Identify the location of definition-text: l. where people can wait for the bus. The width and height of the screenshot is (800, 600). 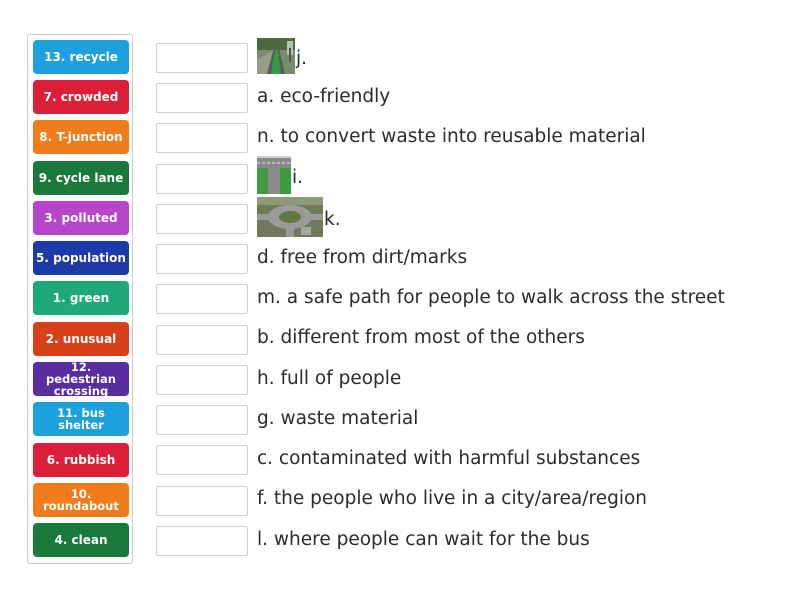
(423, 539).